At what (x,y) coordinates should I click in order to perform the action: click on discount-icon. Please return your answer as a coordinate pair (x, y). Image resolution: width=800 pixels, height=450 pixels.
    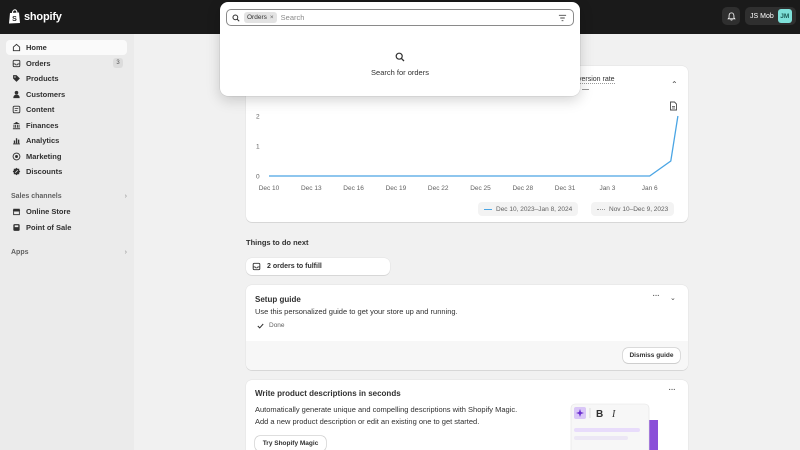
    Looking at the image, I should click on (16, 171).